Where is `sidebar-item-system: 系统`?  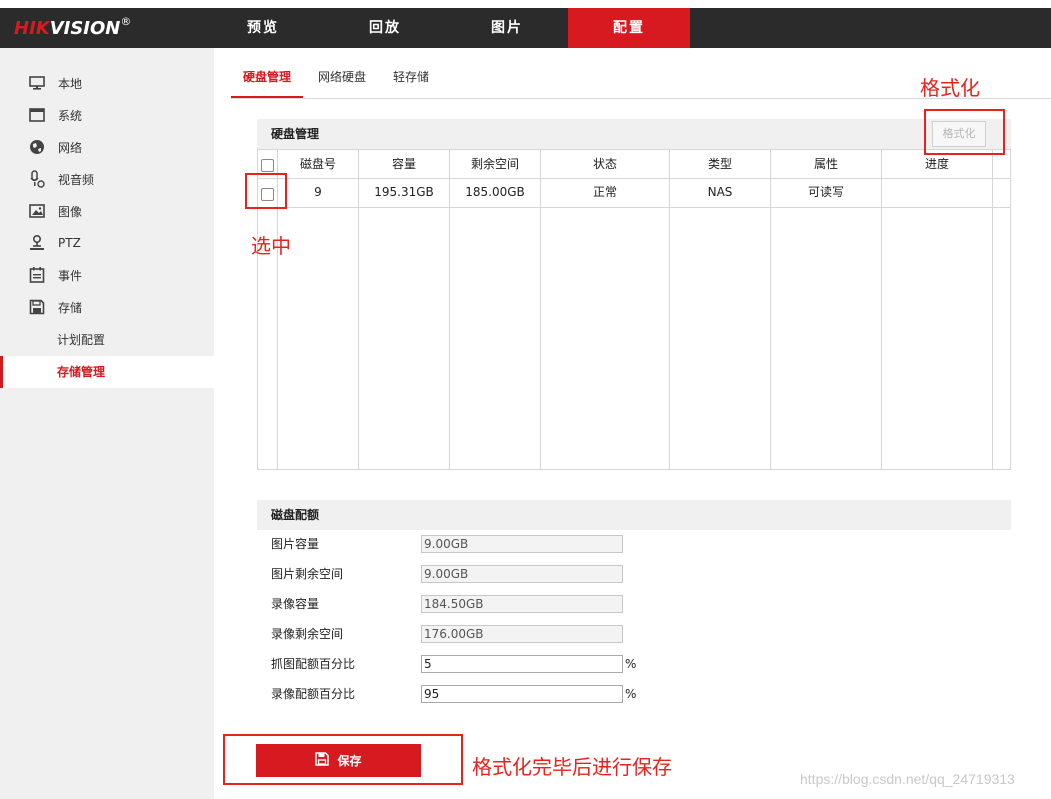 sidebar-item-system: 系统 is located at coordinates (107, 115).